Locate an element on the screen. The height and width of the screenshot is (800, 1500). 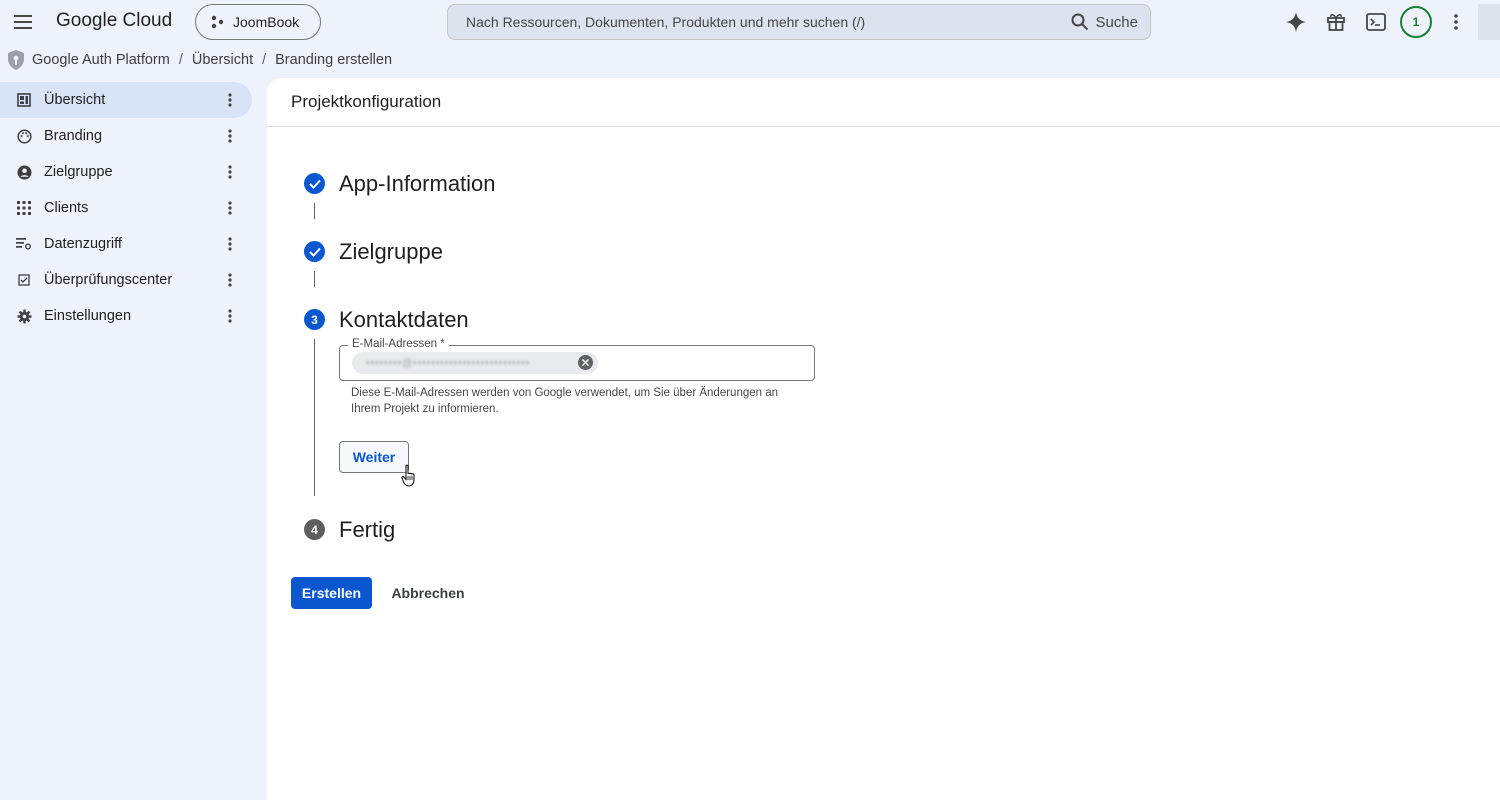
sidebar-item-branding: Branding is located at coordinates (126, 136).